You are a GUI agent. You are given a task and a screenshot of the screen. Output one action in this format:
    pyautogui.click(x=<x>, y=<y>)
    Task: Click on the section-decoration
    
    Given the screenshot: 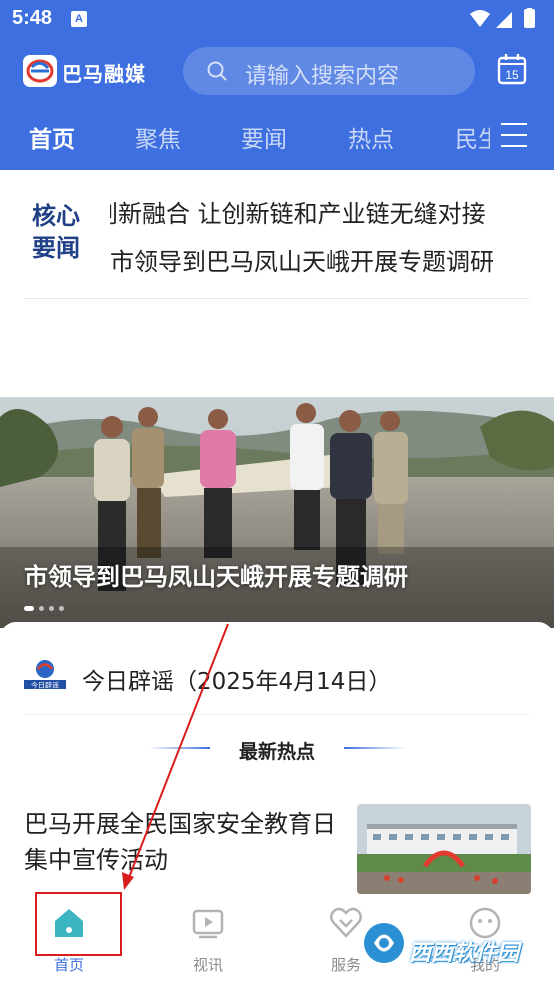 What is the action you would take?
    pyautogui.click(x=375, y=748)
    